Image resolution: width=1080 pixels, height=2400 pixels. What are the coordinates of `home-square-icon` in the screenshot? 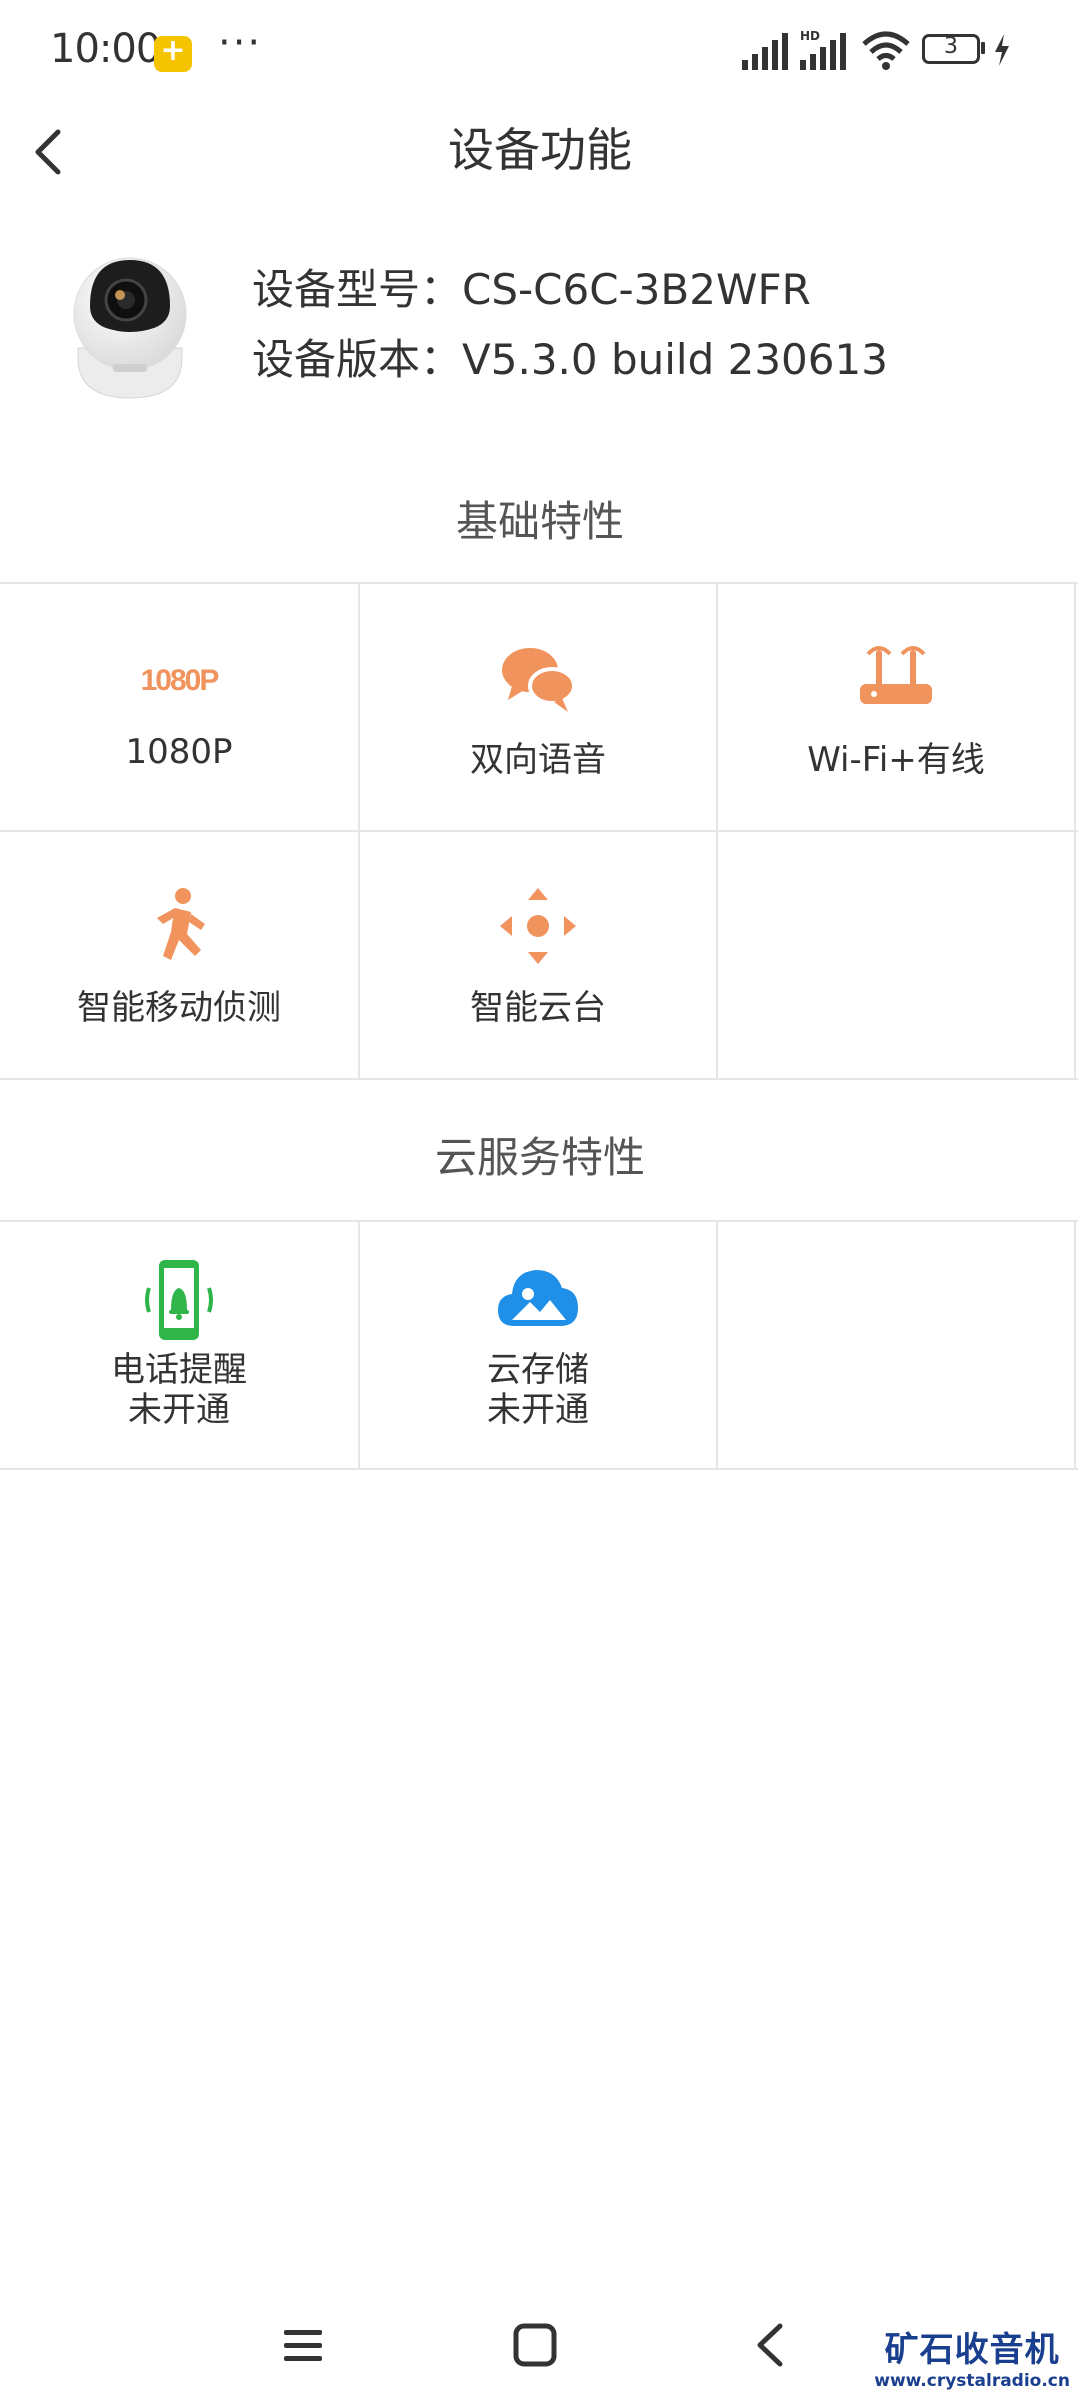 It's located at (535, 2345).